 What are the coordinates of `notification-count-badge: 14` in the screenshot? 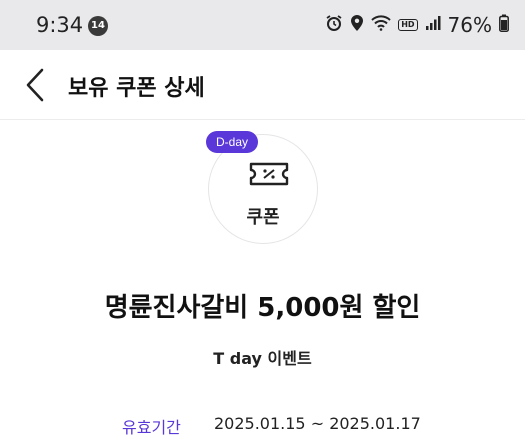 It's located at (98, 26).